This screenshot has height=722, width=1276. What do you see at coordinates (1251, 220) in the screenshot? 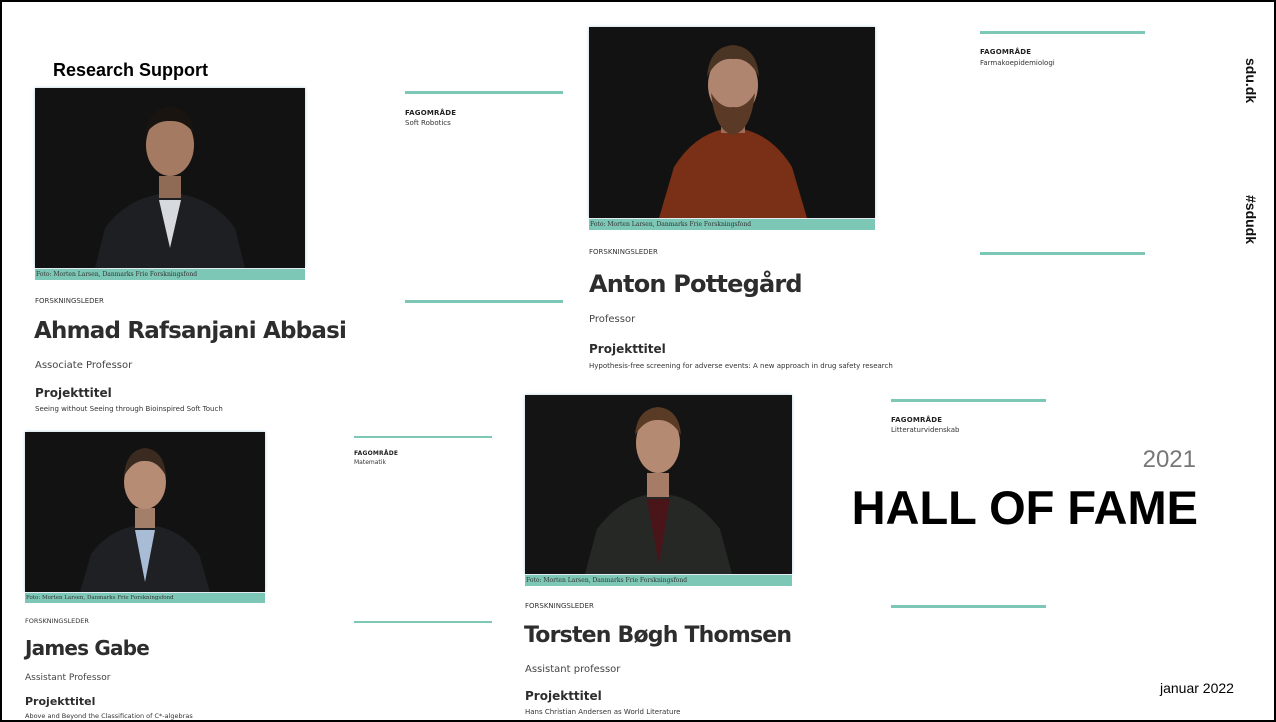
I see `hashtag-label: #sdudk` at bounding box center [1251, 220].